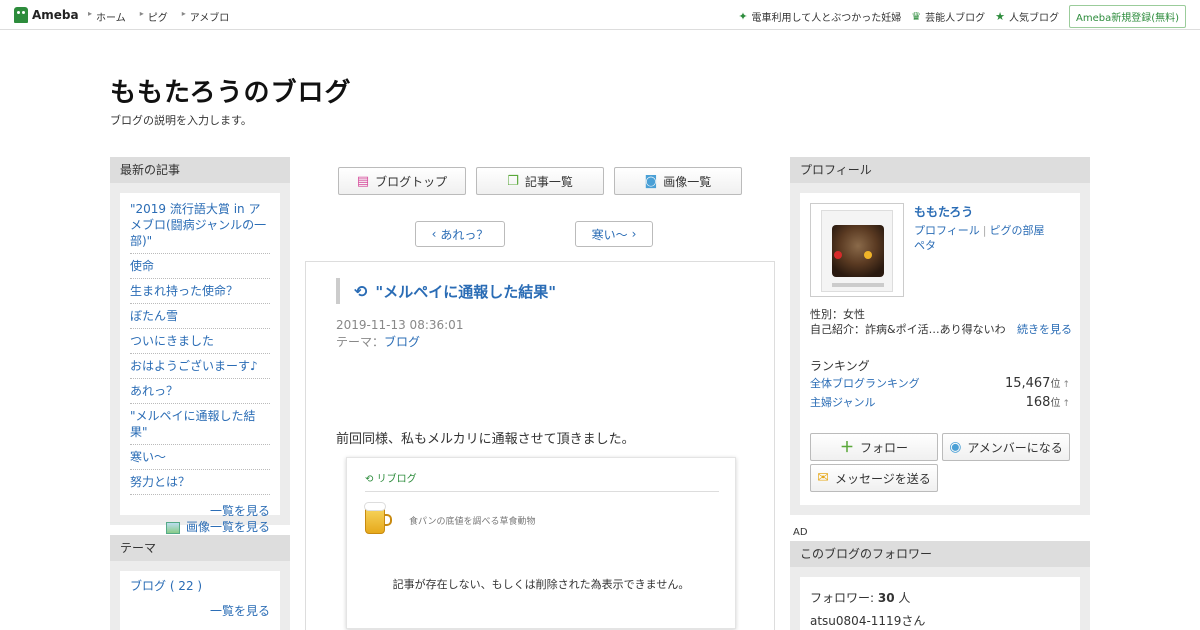 Image resolution: width=1200 pixels, height=630 pixels. Describe the element at coordinates (434, 234) in the screenshot. I see `chevron-left-icon: ‹` at that location.